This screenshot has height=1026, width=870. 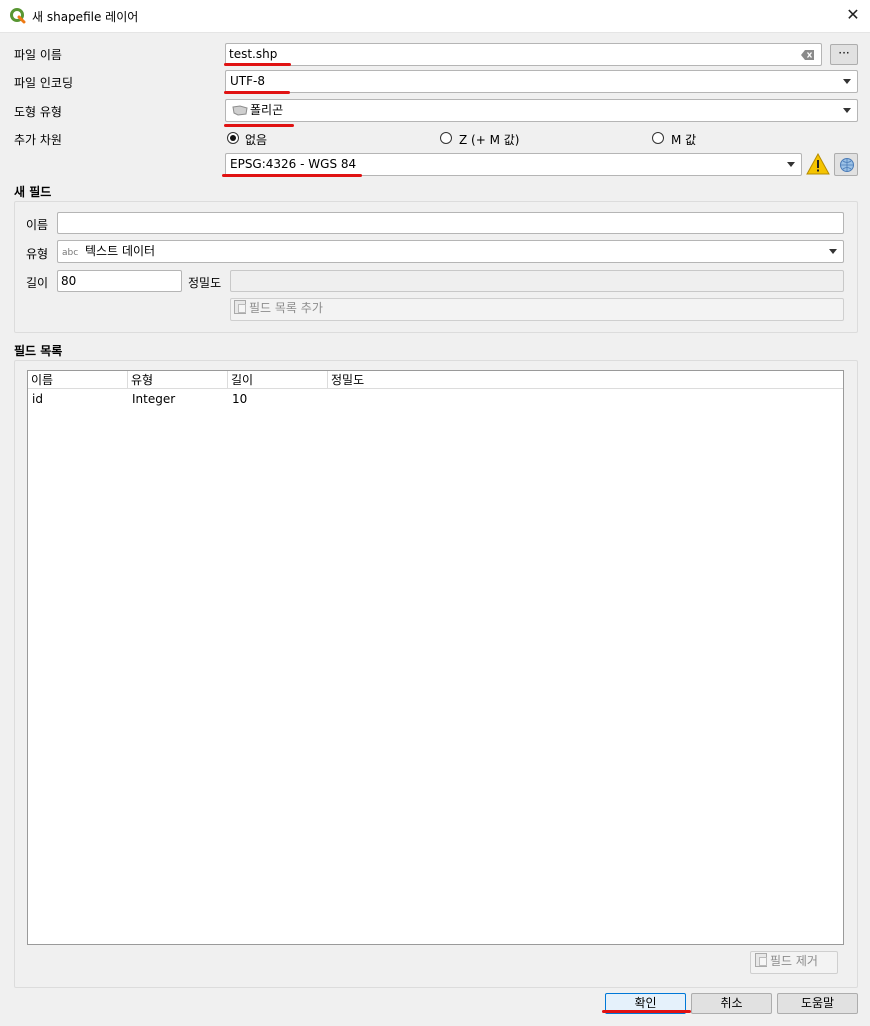 What do you see at coordinates (120, 251) in the screenshot?
I see `field-type-value: 텍스트 데이터` at bounding box center [120, 251].